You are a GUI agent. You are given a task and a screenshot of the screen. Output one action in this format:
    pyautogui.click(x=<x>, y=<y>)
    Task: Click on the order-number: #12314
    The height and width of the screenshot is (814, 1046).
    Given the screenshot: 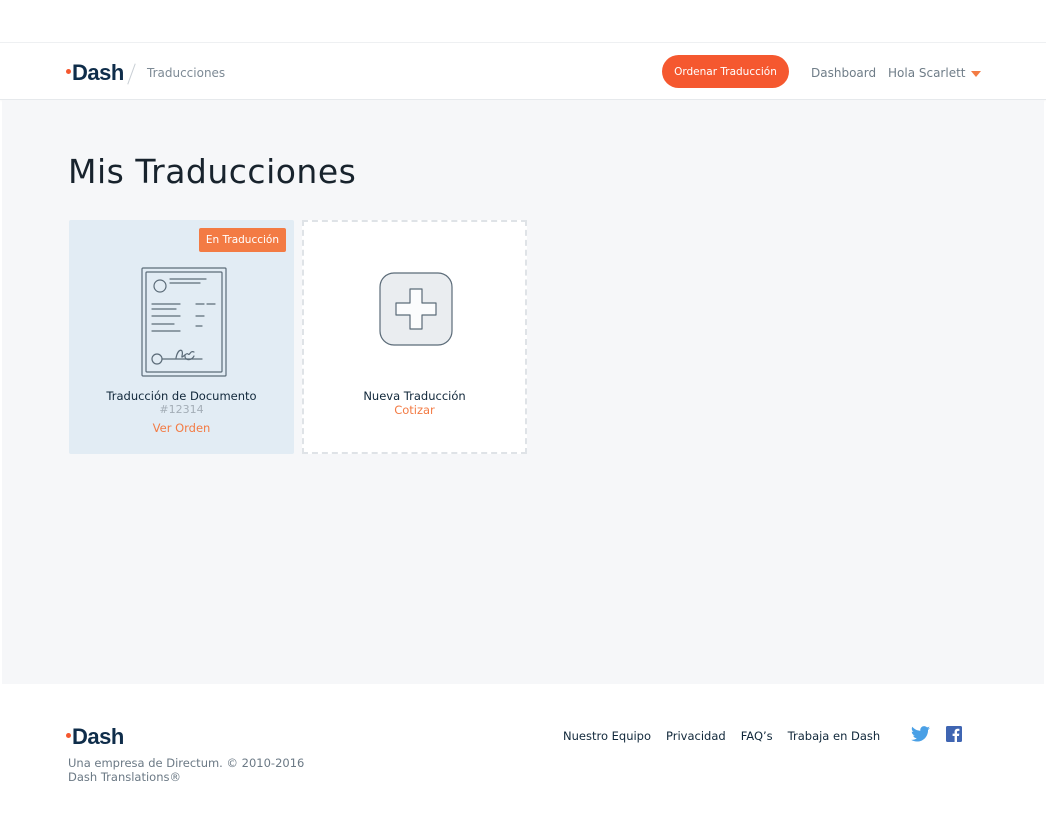 What is the action you would take?
    pyautogui.click(x=181, y=409)
    